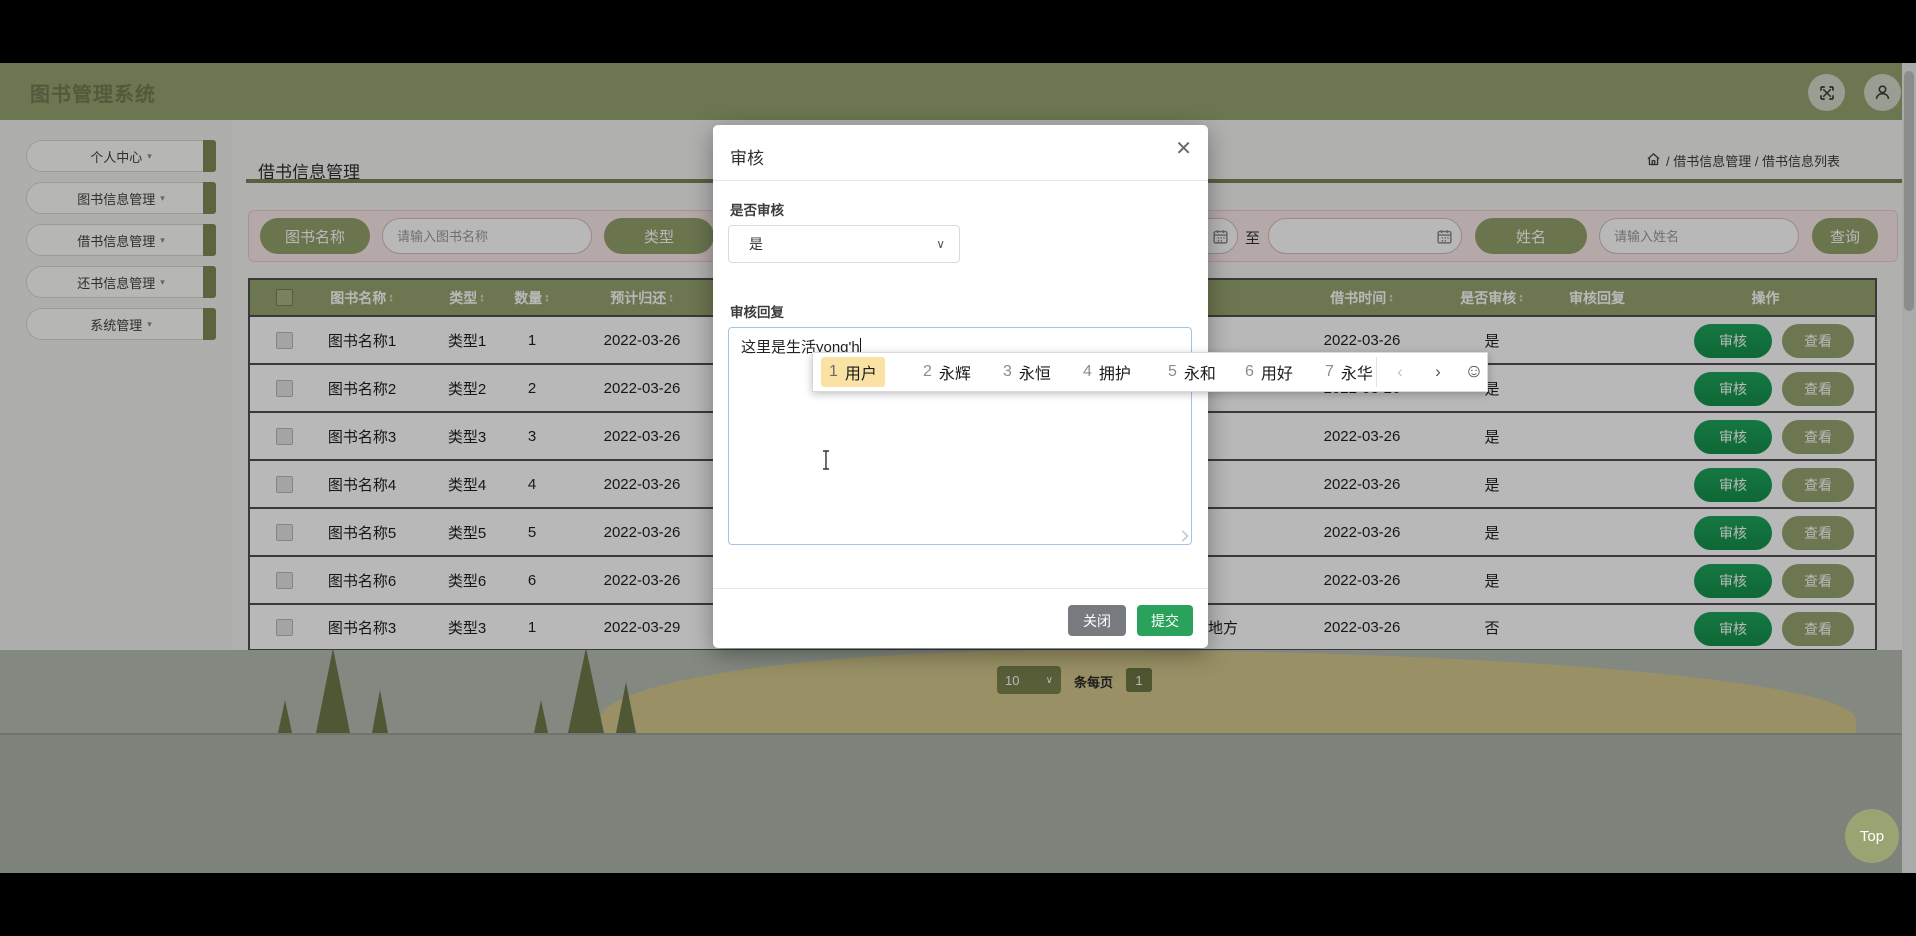 The width and height of the screenshot is (1916, 936). Describe the element at coordinates (1349, 372) in the screenshot. I see `ime-candidate: 7 永华` at that location.